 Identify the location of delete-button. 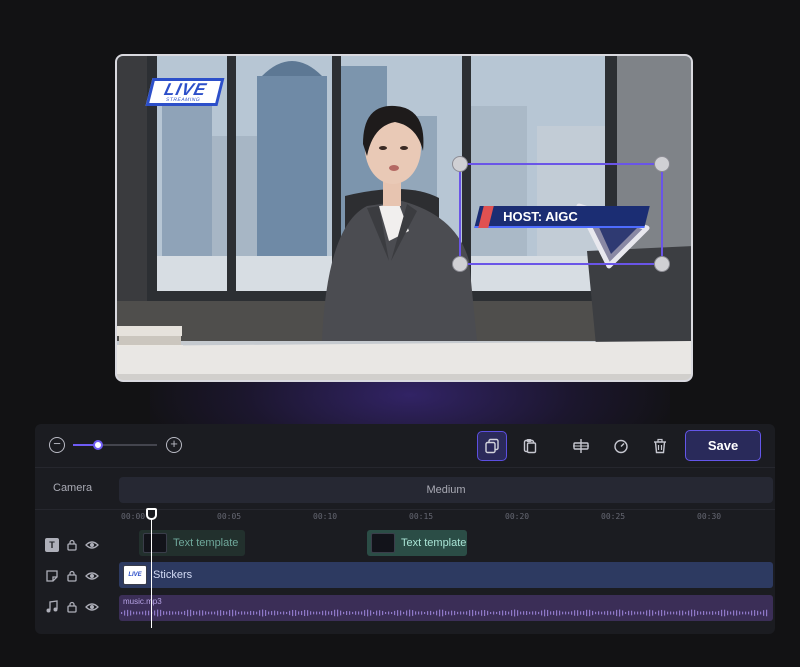
(660, 446).